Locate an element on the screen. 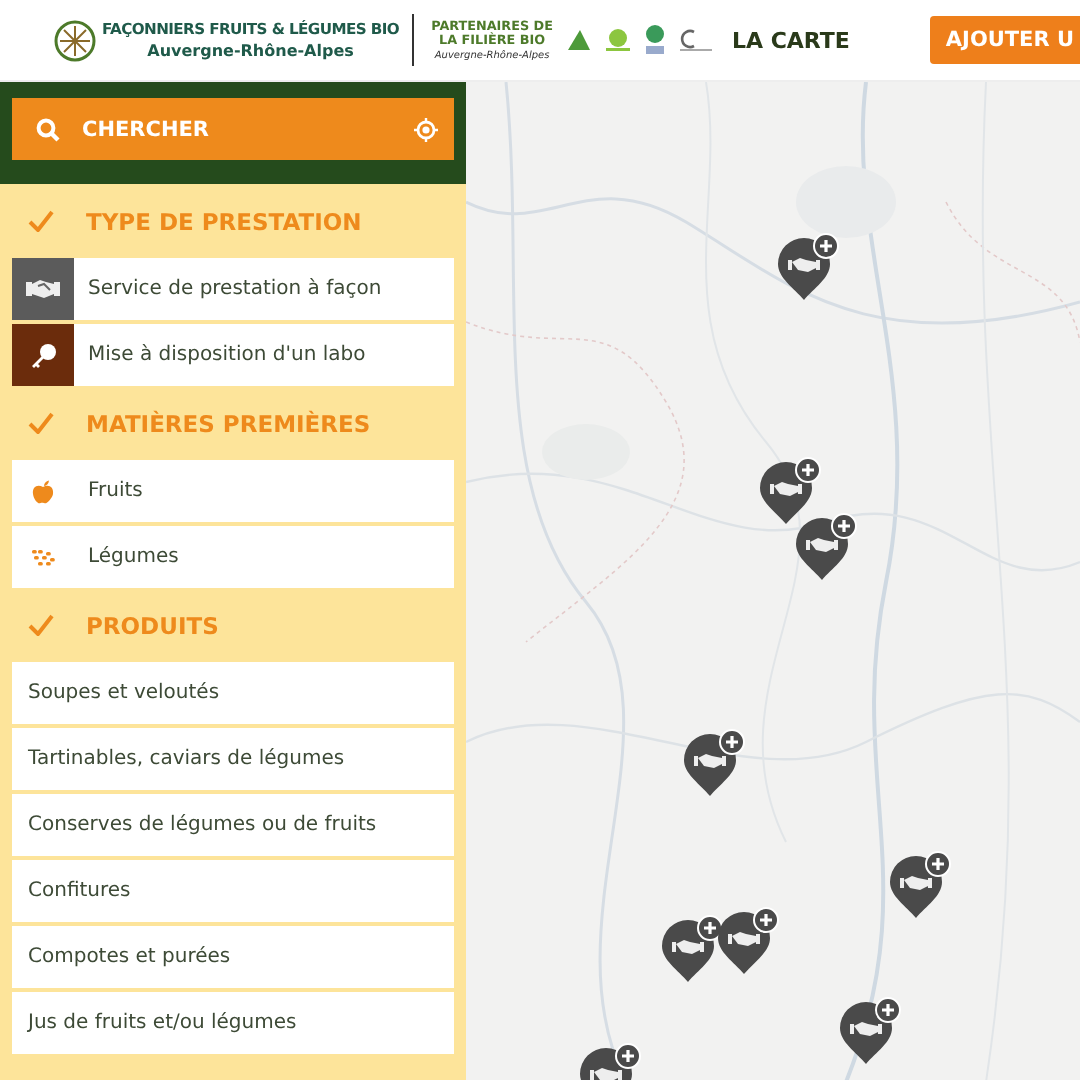 Image resolution: width=1080 pixels, height=1080 pixels. key-icon is located at coordinates (43, 355).